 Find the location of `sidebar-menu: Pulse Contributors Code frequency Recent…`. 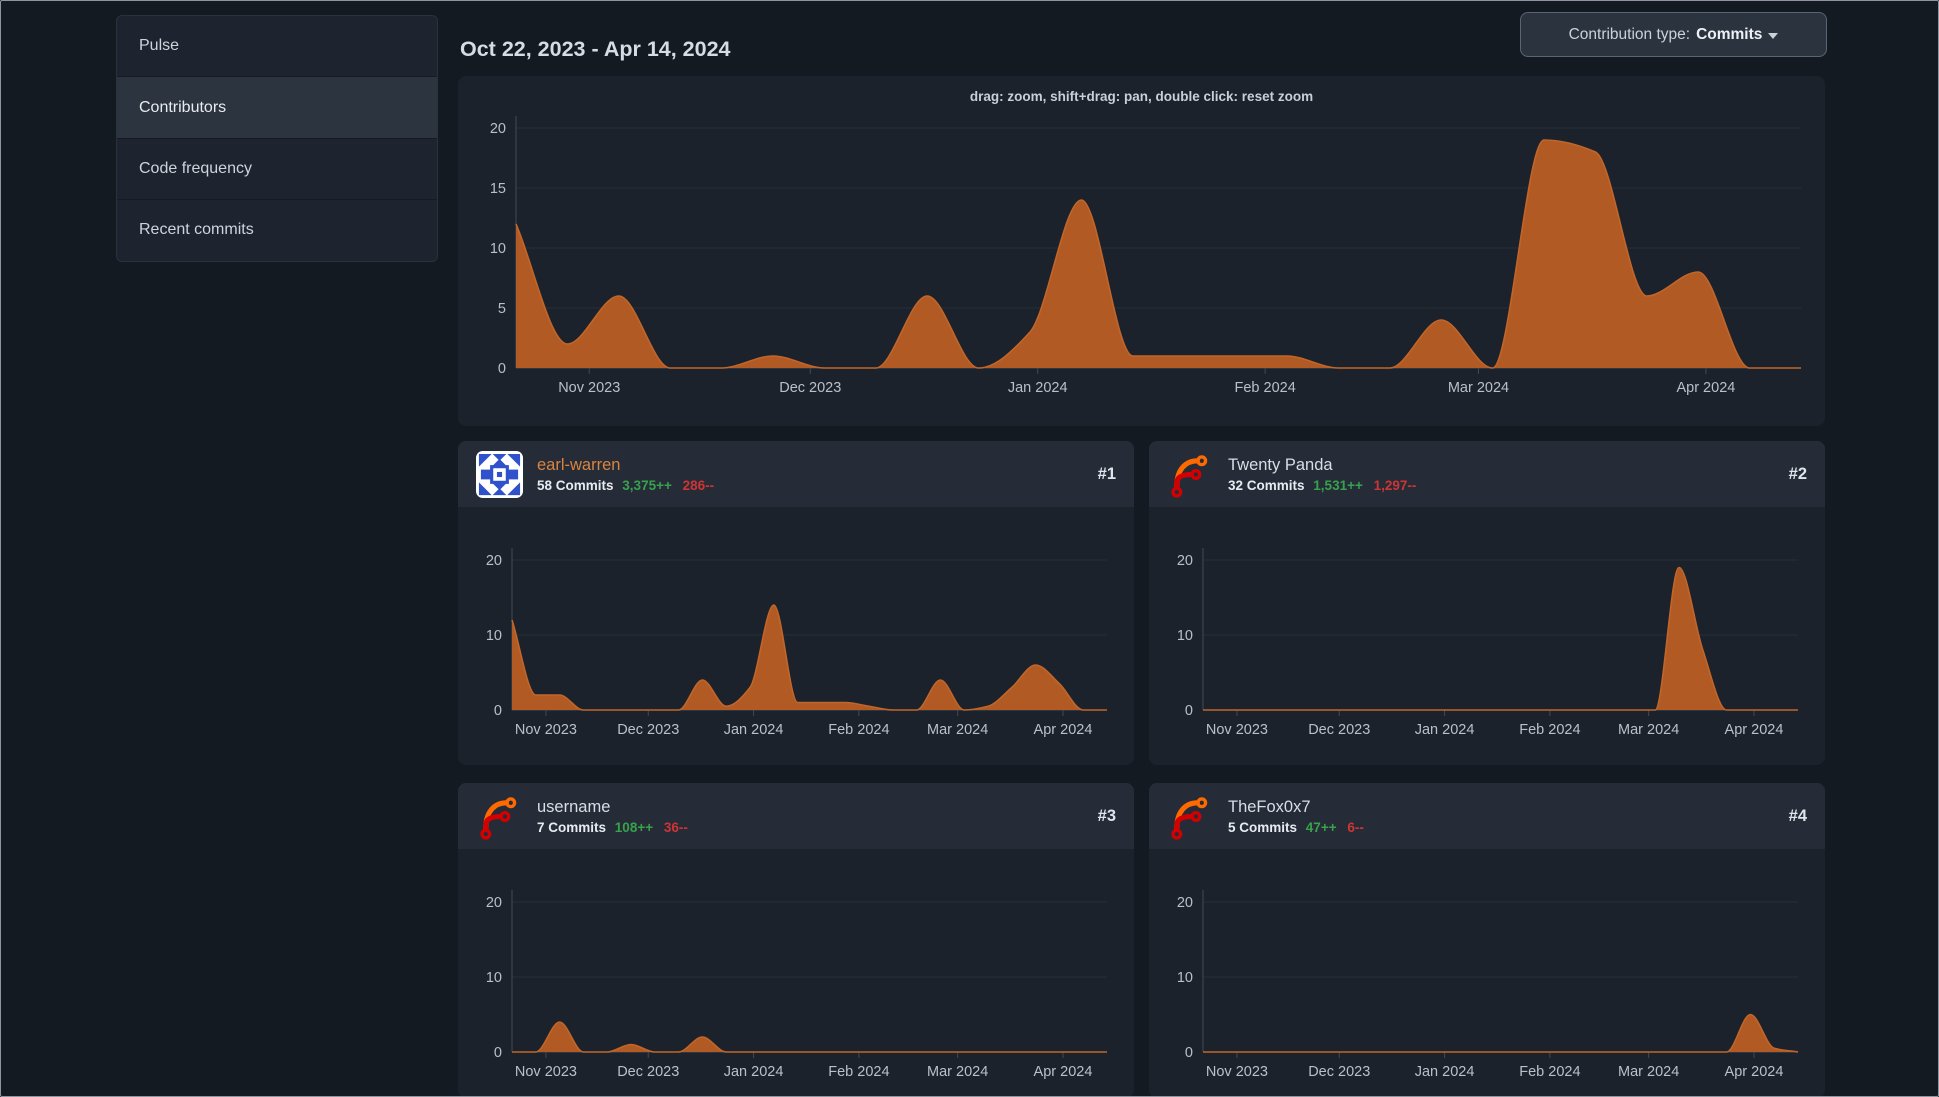

sidebar-menu: Pulse Contributors Code frequency Recent… is located at coordinates (277, 138).